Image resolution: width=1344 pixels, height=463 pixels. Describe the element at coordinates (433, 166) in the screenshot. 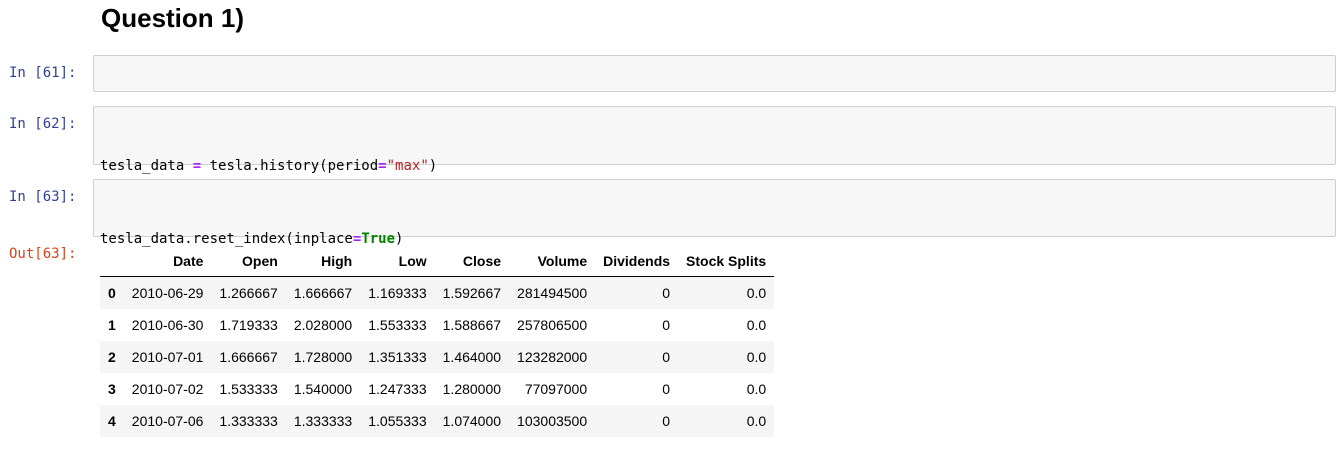

I see `code-token: )` at that location.